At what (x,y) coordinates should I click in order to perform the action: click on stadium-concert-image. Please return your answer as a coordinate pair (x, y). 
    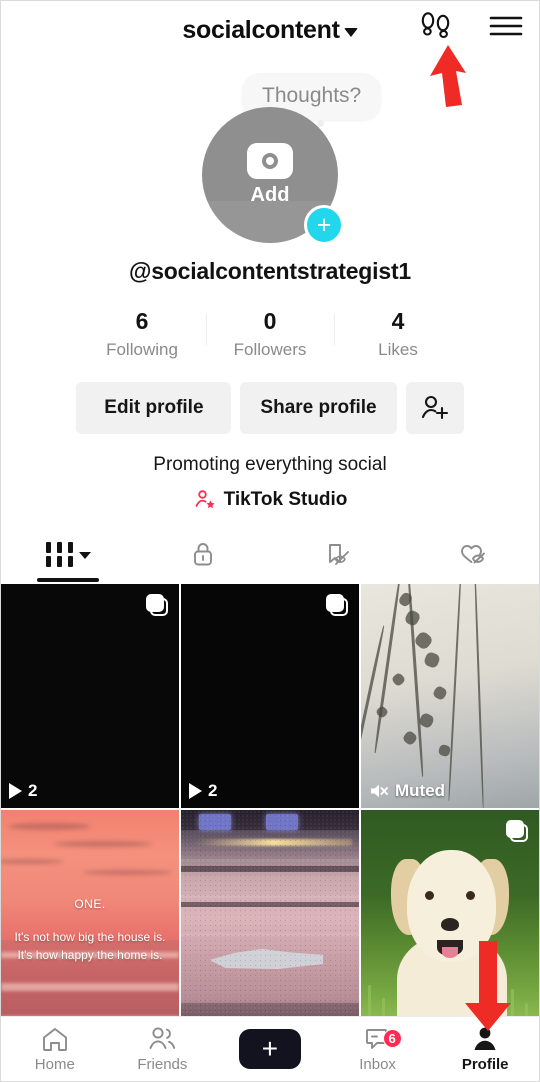
    Looking at the image, I should click on (270, 922).